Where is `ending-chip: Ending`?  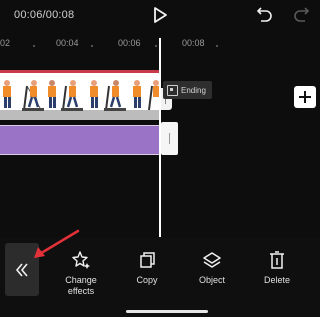
ending-chip: Ending is located at coordinates (187, 90).